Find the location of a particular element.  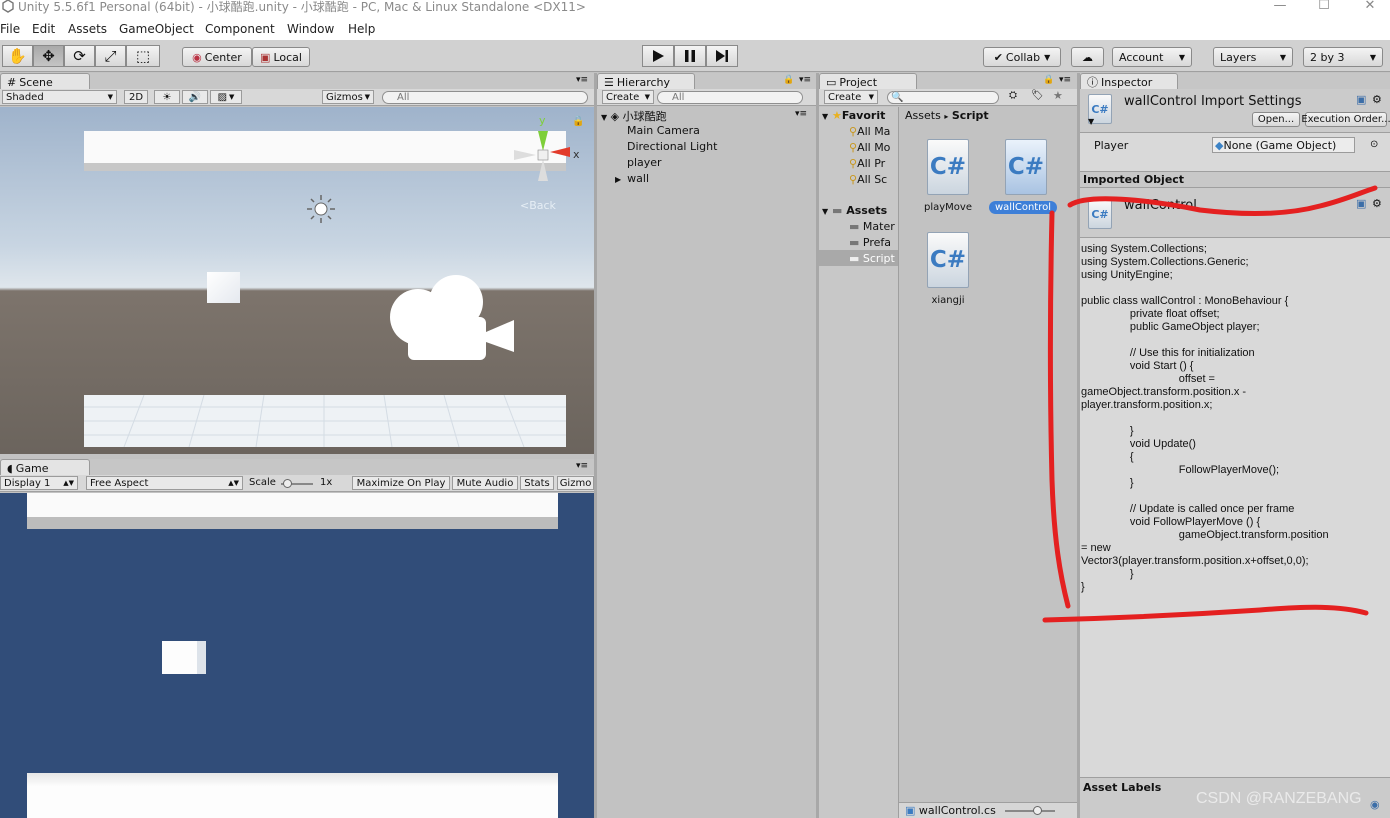

directional-light-icon is located at coordinates (321, 209).